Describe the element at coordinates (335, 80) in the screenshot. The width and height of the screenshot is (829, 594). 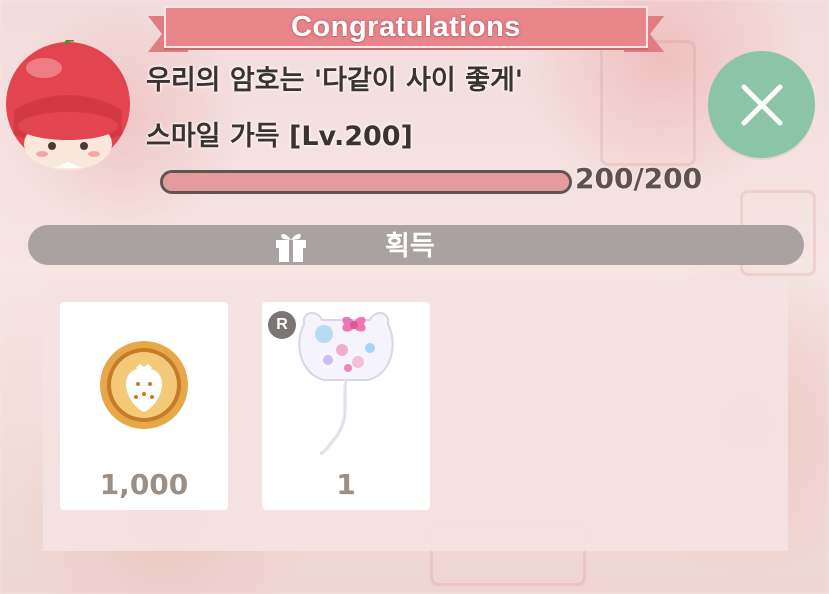
I see `title-quest-name: 우리의 암호는 '다같이 사이 좋게'` at that location.